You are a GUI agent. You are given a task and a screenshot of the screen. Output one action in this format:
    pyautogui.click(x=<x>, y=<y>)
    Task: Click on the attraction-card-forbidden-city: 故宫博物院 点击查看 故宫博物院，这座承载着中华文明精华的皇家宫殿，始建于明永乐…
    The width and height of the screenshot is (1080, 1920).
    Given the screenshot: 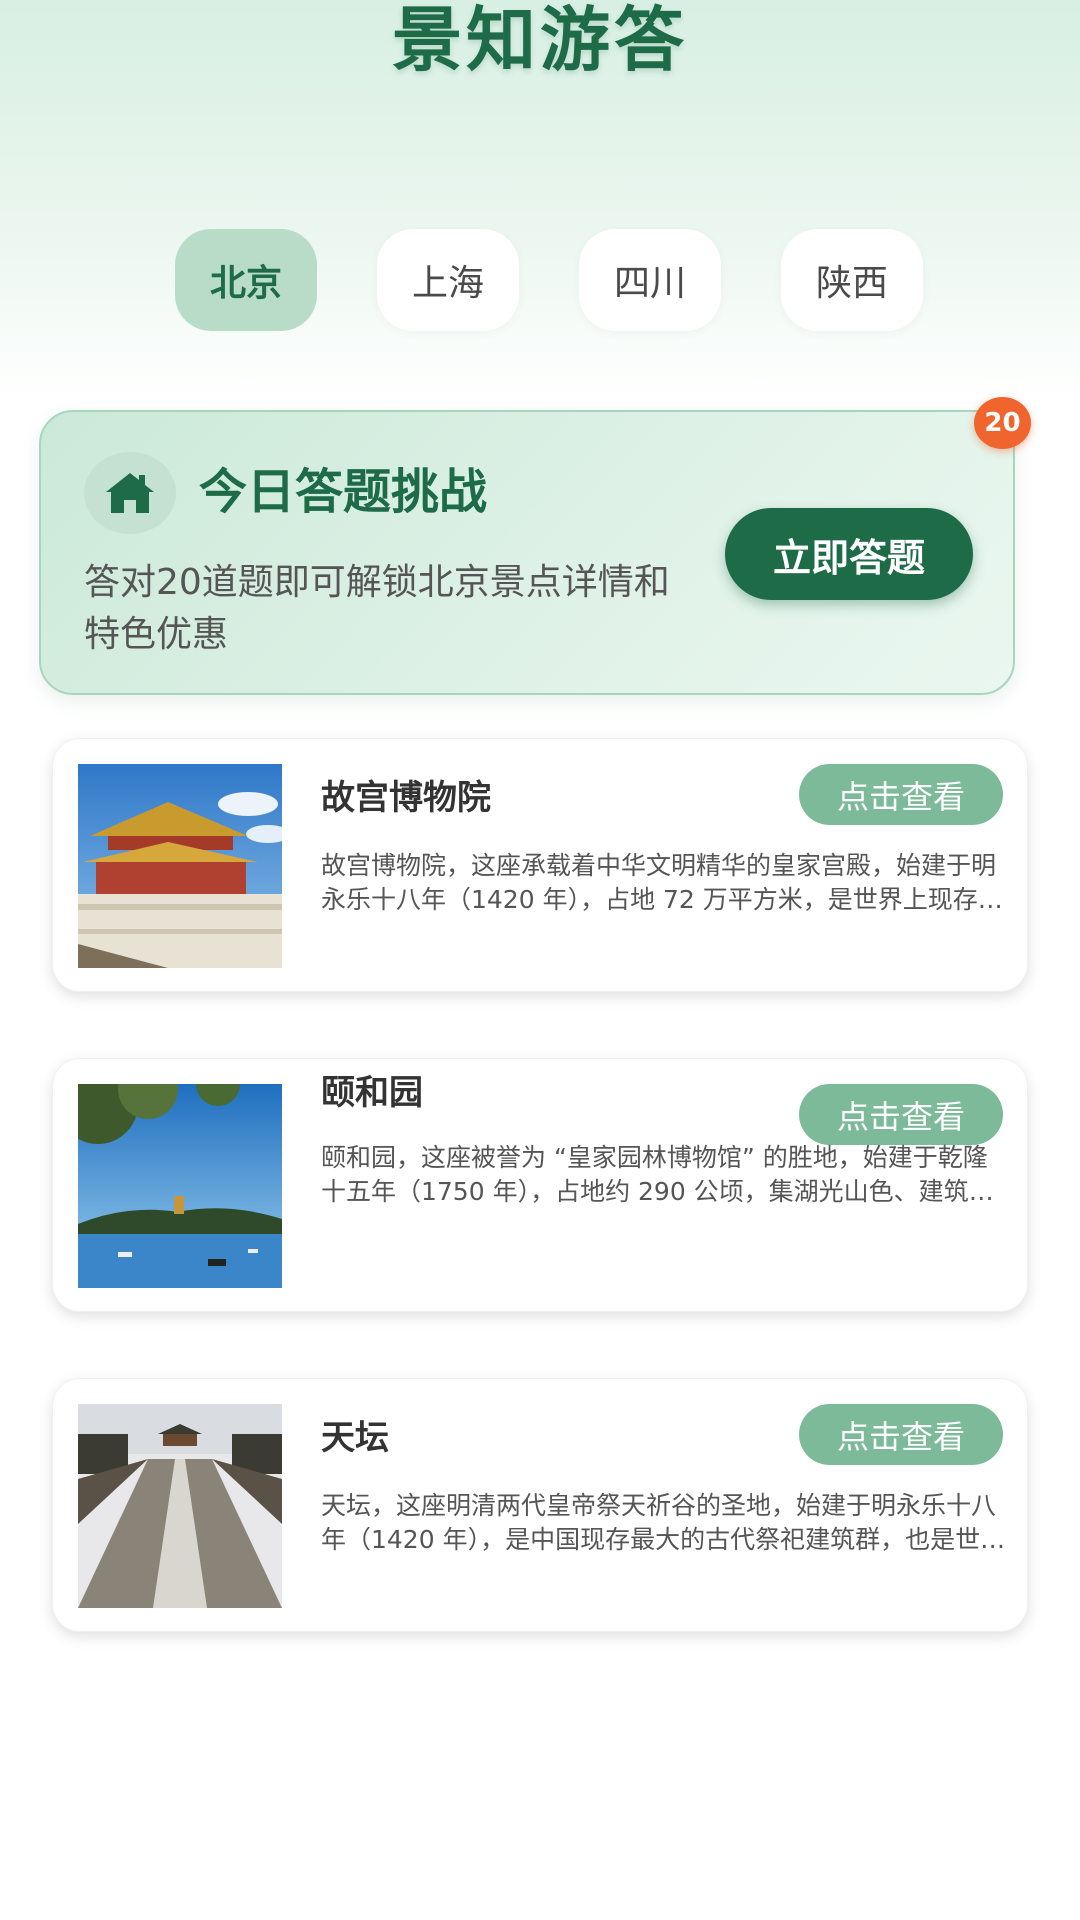 What is the action you would take?
    pyautogui.click(x=540, y=865)
    